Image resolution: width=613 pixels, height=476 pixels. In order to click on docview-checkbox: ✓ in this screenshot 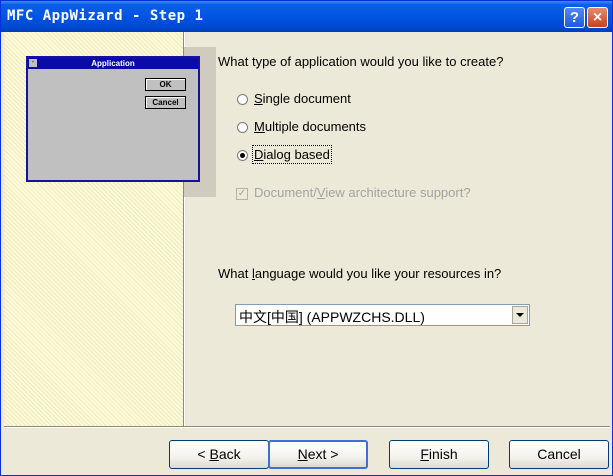, I will do `click(242, 194)`.